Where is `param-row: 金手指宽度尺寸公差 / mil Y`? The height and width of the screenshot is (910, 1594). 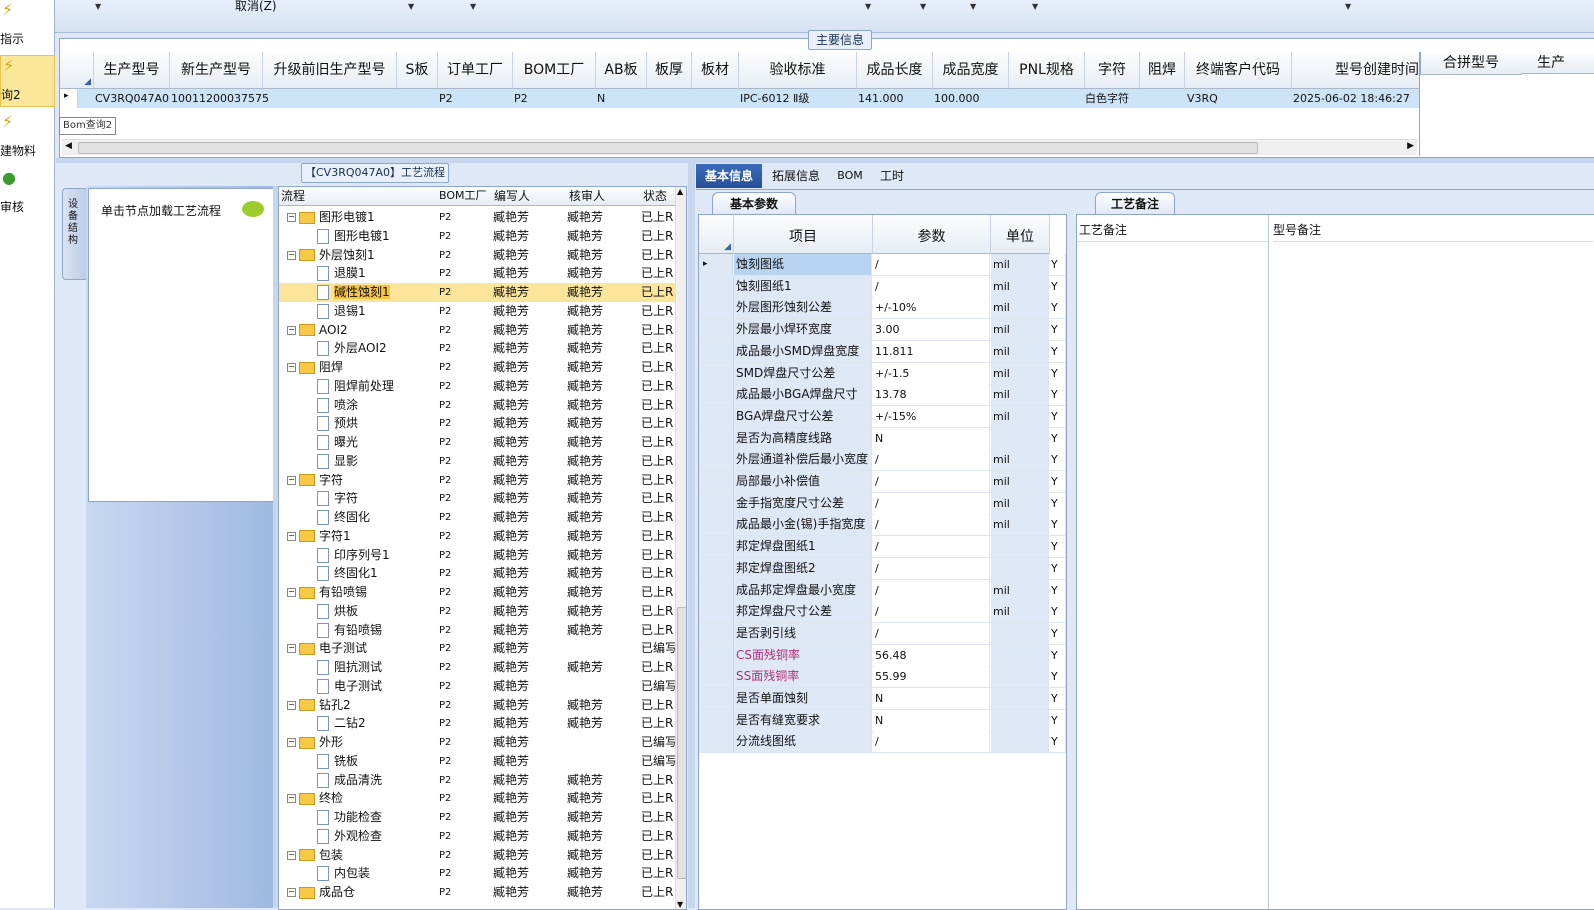 param-row: 金手指宽度尺寸公差 / mil Y is located at coordinates (882, 503).